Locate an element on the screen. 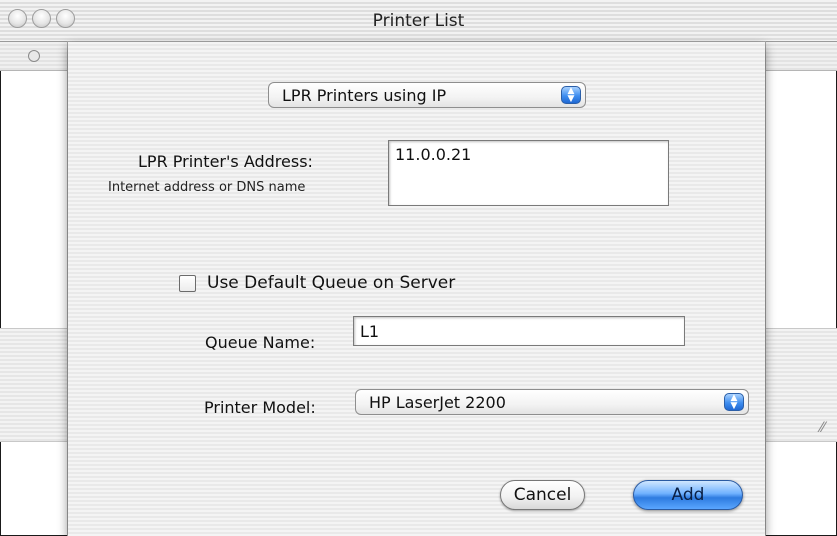 Image resolution: width=837 pixels, height=536 pixels. address-label: LPR Printer's Address: is located at coordinates (225, 161).